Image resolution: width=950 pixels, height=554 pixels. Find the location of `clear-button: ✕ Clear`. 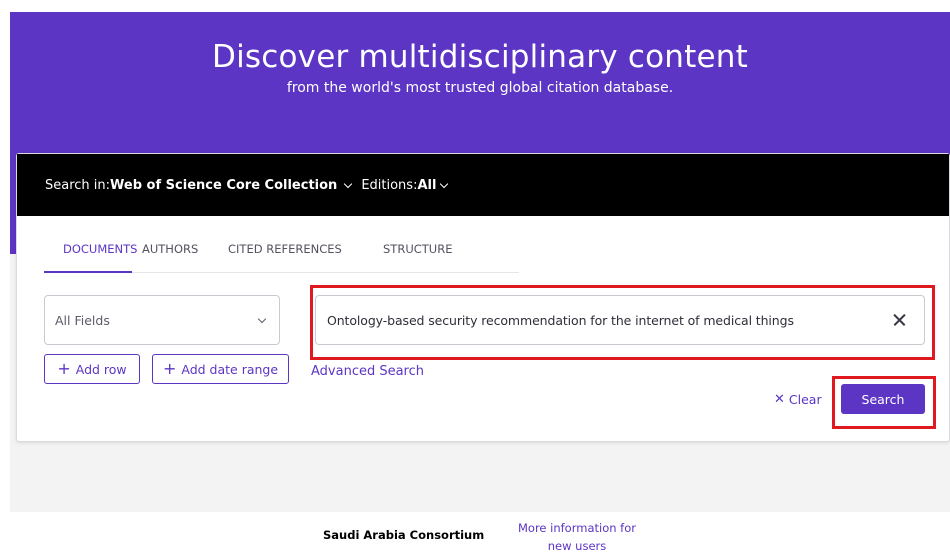

clear-button: ✕ Clear is located at coordinates (798, 399).